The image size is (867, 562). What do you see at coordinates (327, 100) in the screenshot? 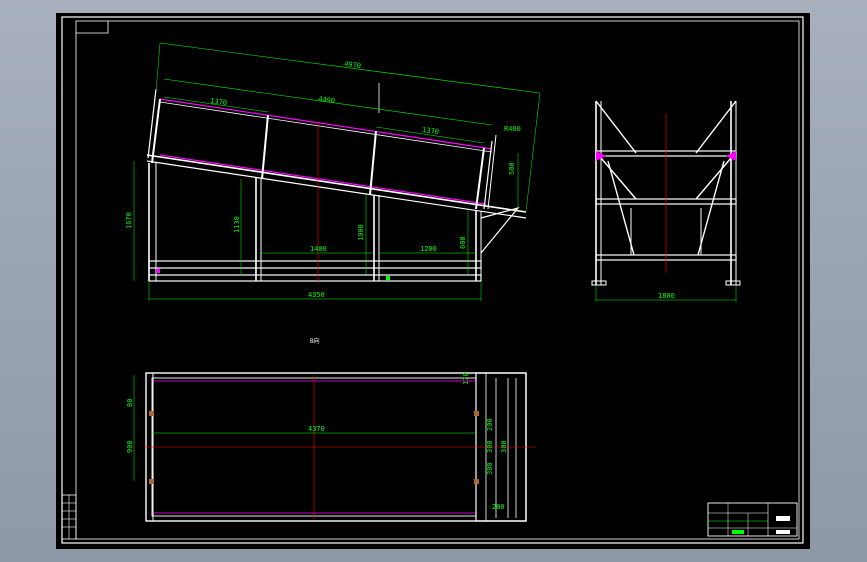
I see `dim-inner-length: 4490` at bounding box center [327, 100].